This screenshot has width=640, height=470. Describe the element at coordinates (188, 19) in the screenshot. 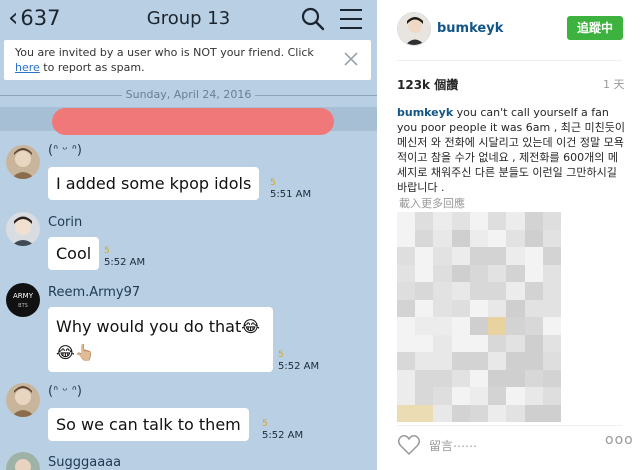

I see `chat-header: ‹ 637 Group 13` at that location.